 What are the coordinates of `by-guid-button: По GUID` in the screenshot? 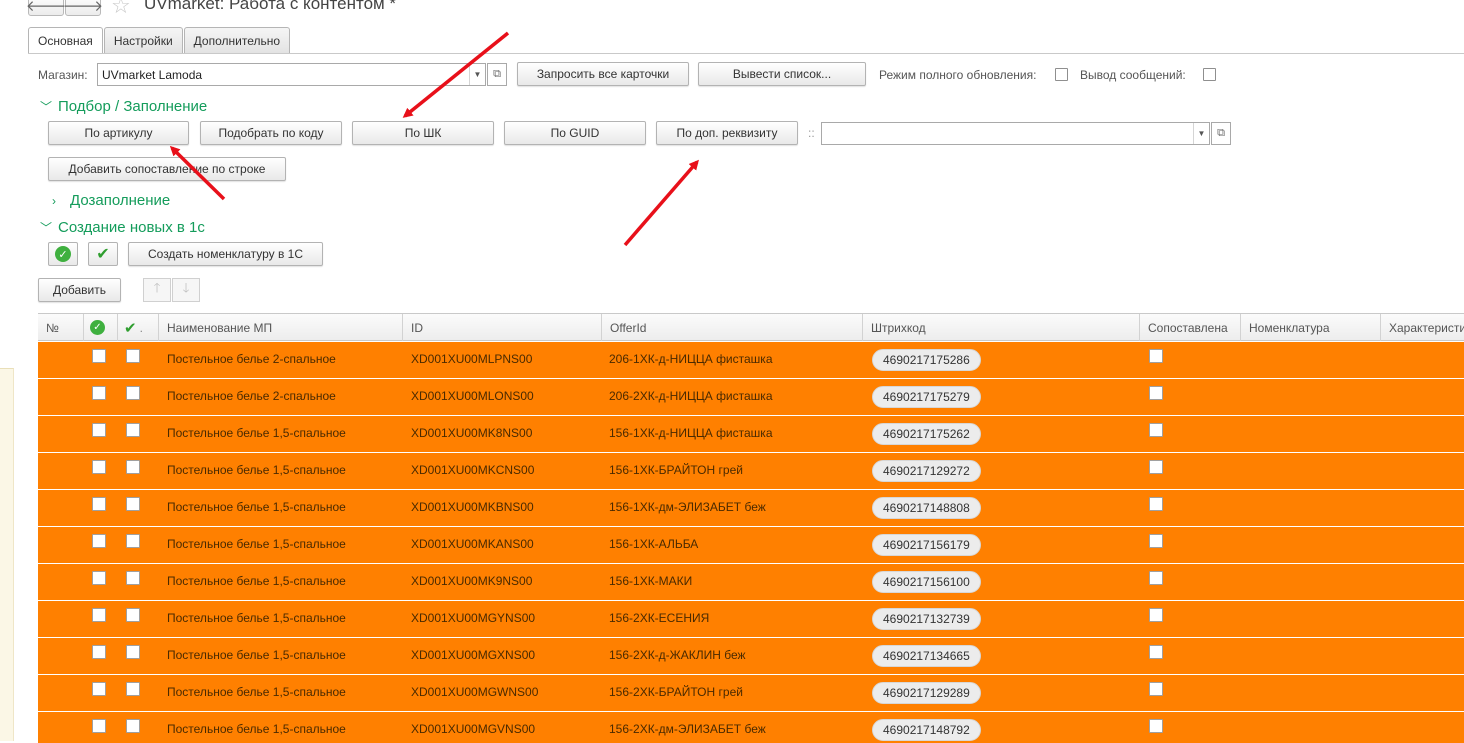 It's located at (575, 133).